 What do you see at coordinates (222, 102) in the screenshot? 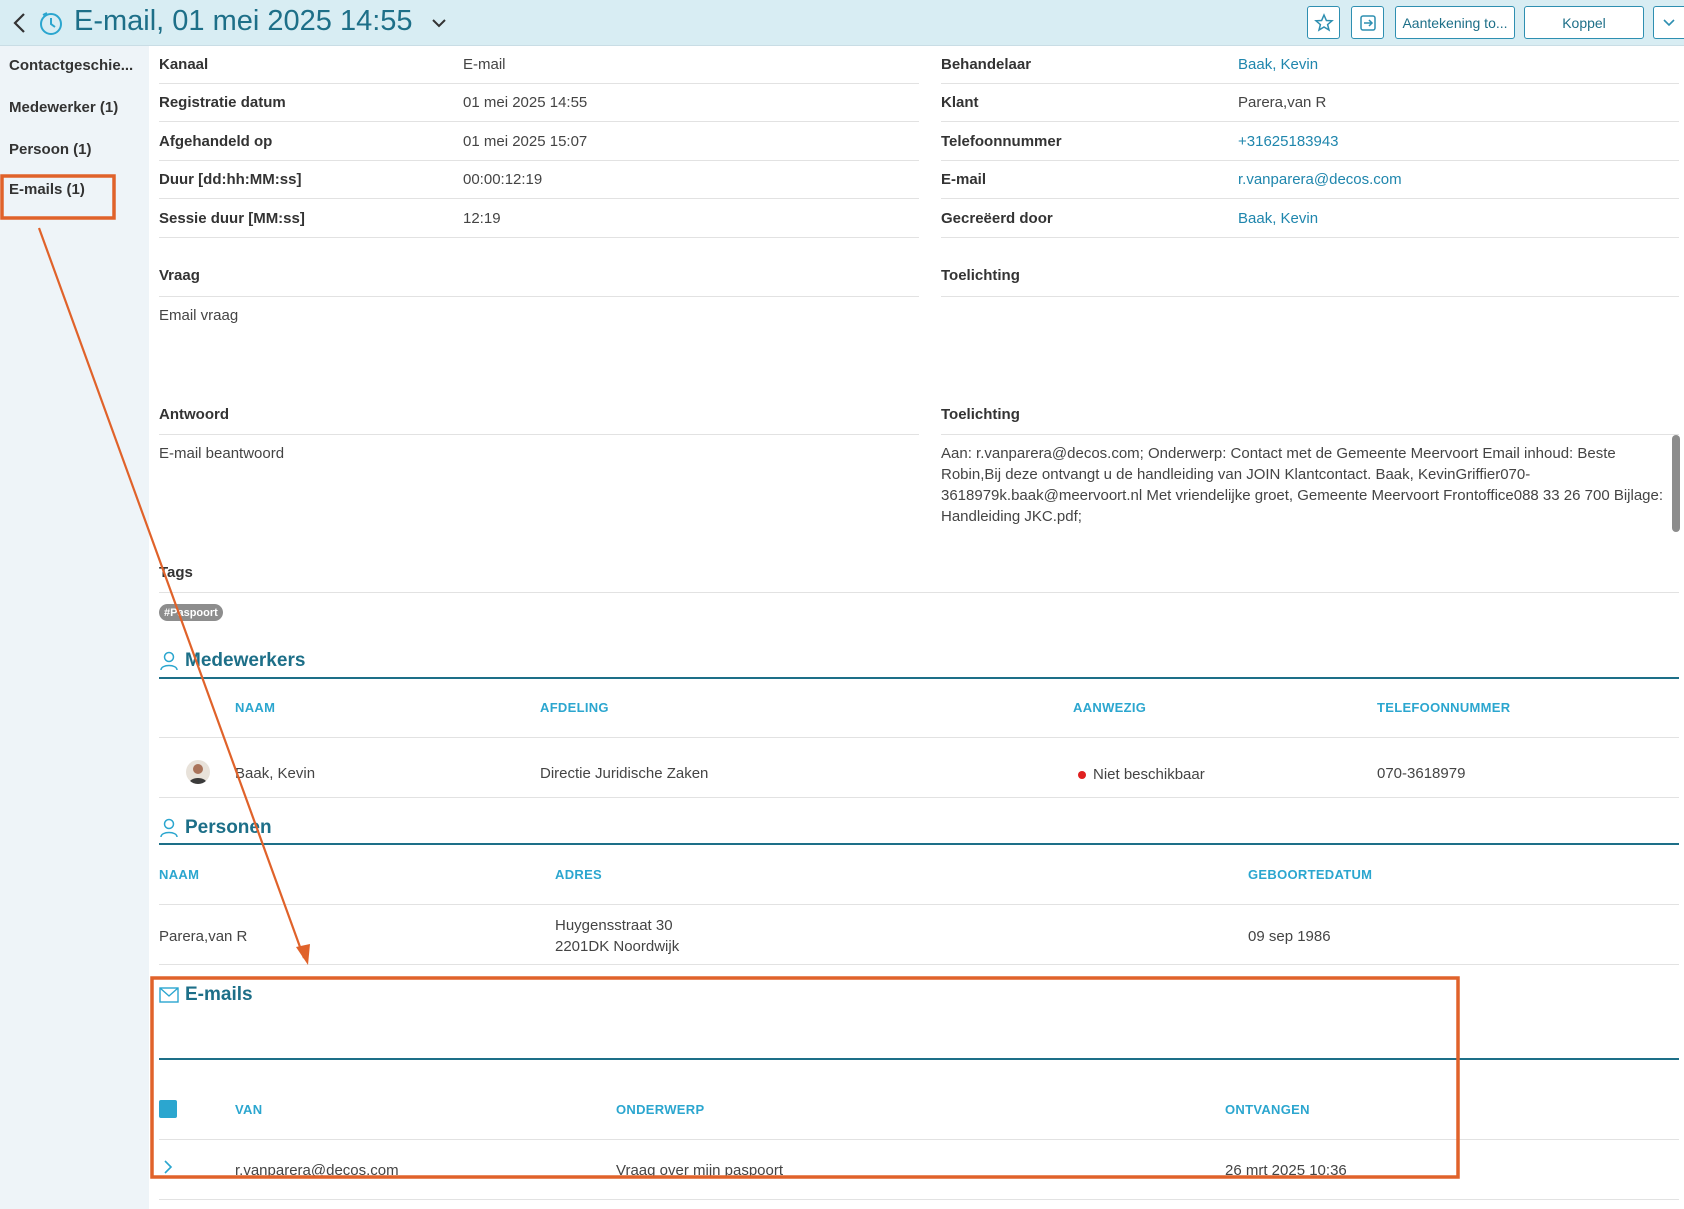
I see `detail-label: Registratie datum` at bounding box center [222, 102].